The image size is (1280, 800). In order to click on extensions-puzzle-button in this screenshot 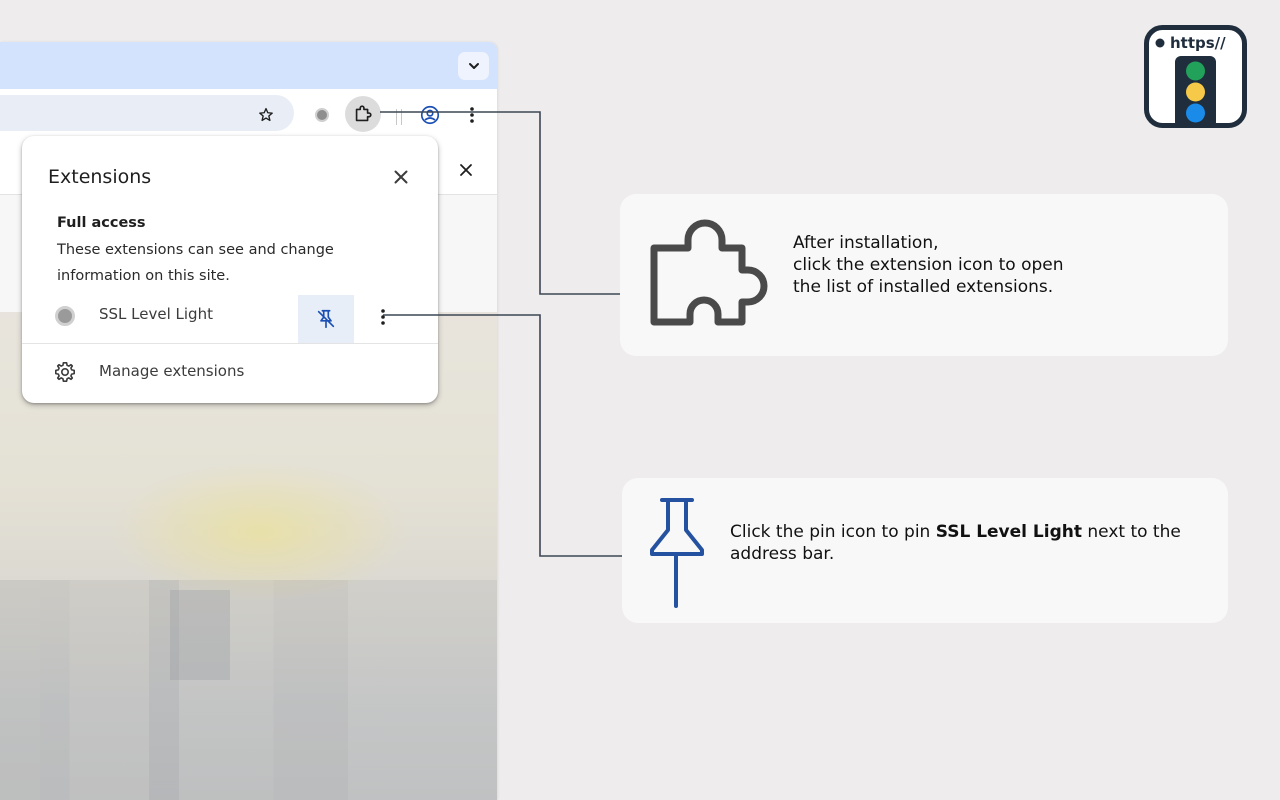, I will do `click(363, 114)`.